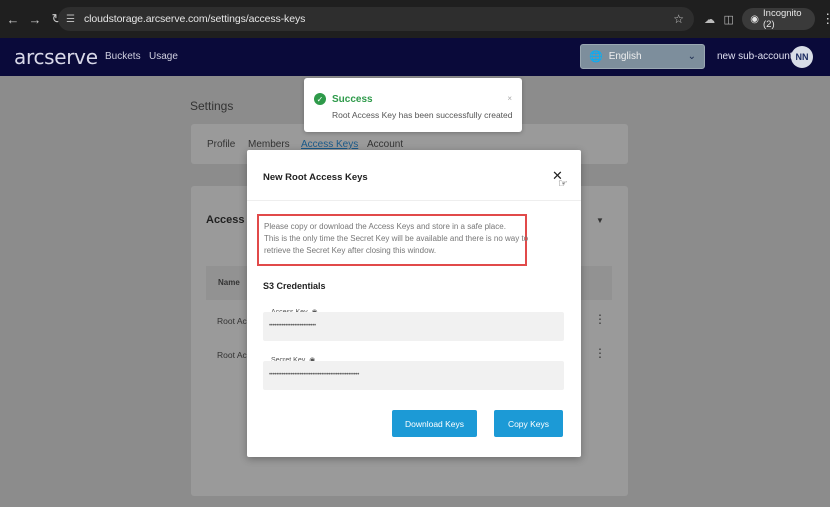 This screenshot has width=830, height=507. What do you see at coordinates (352, 99) in the screenshot?
I see `toast-title: Success` at bounding box center [352, 99].